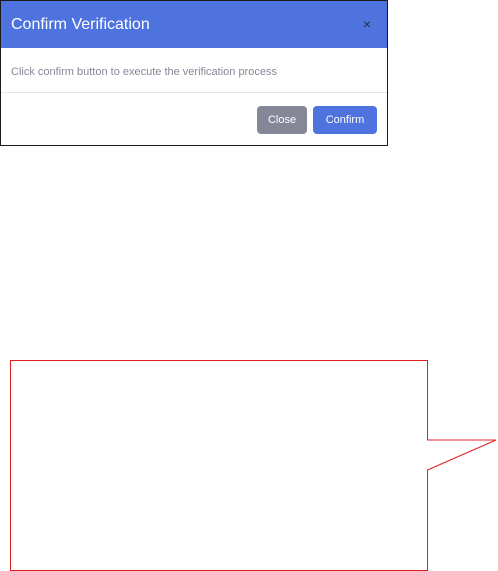 The width and height of the screenshot is (498, 571). Describe the element at coordinates (194, 119) in the screenshot. I see `modal-footer: Close Confirm` at that location.